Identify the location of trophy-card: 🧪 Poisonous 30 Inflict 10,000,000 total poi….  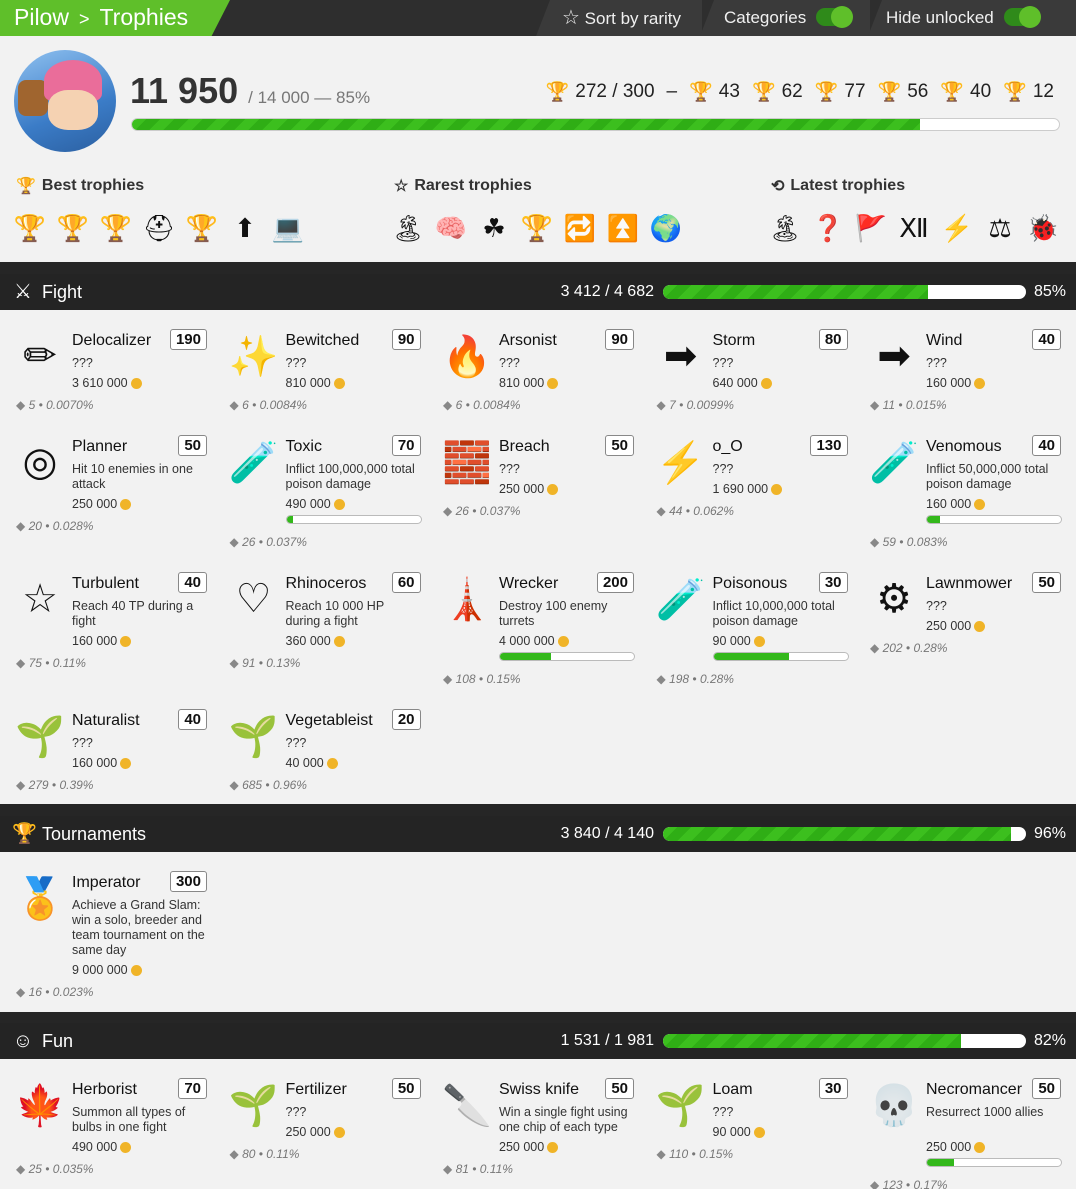
(746, 634).